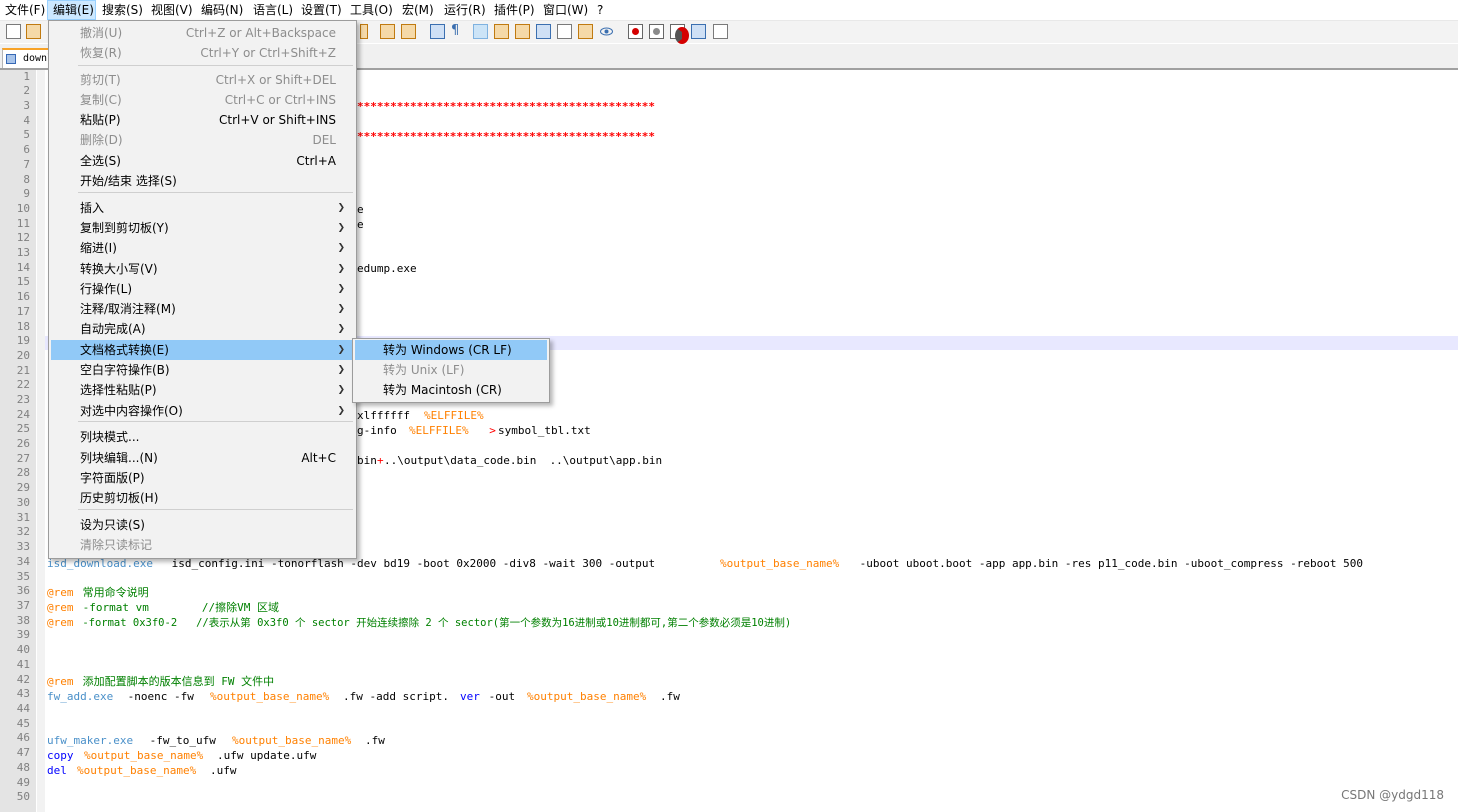 The image size is (1458, 812). What do you see at coordinates (585, 31) in the screenshot?
I see `folder-icon` at bounding box center [585, 31].